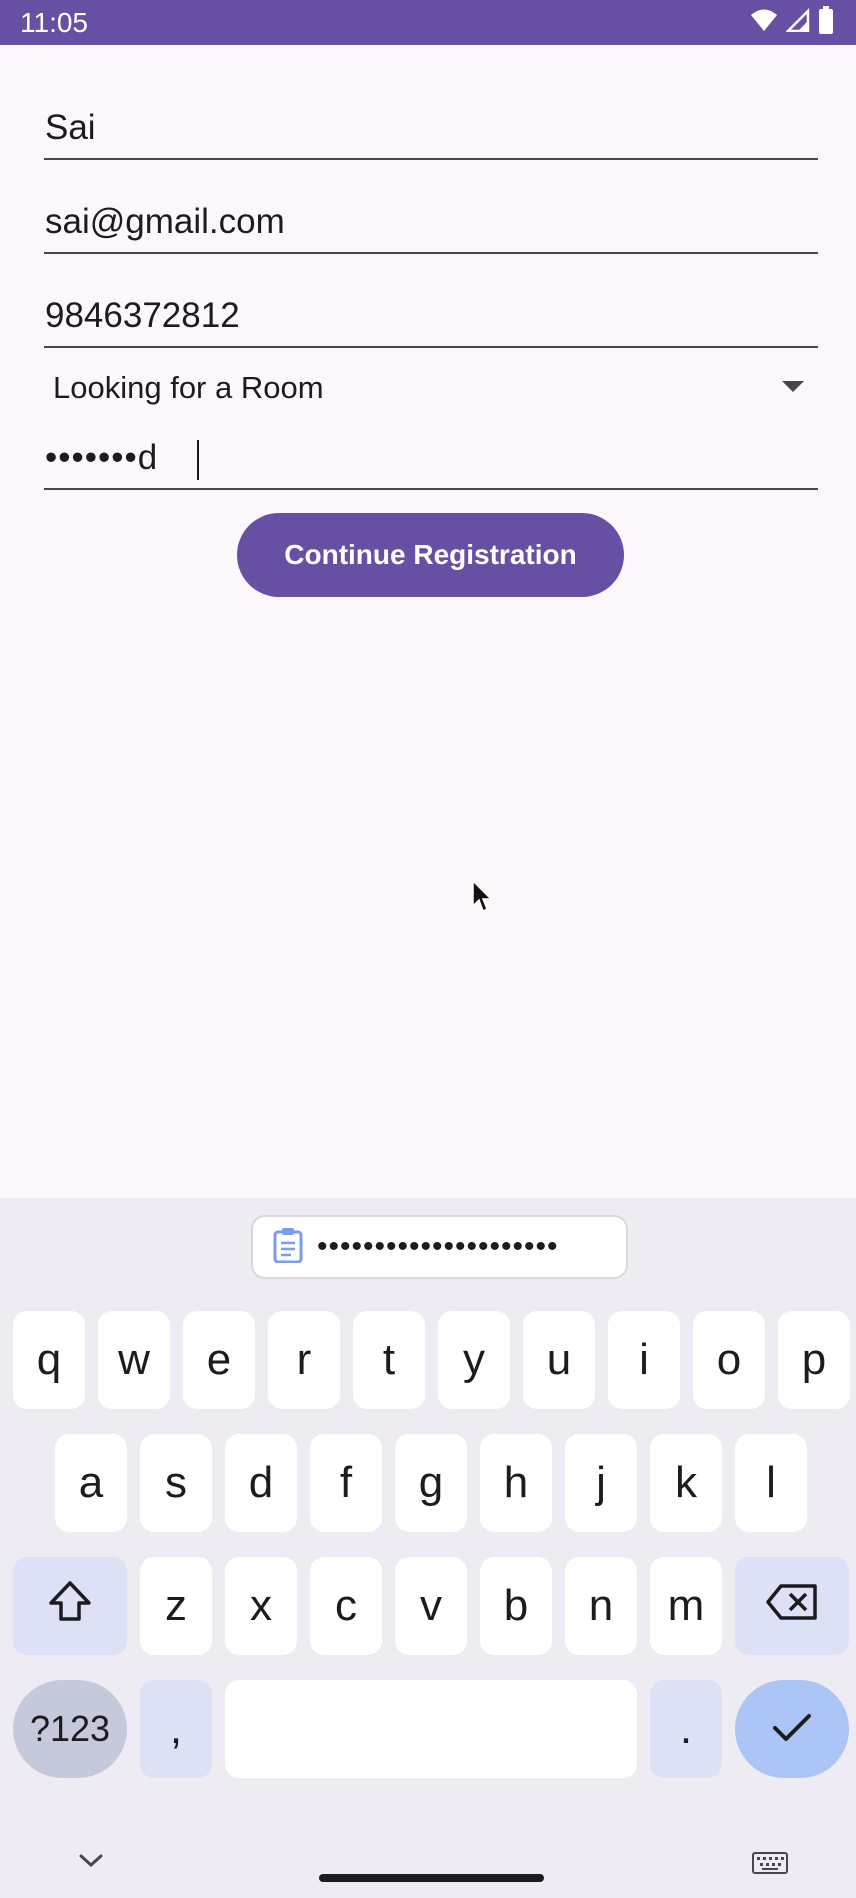 The height and width of the screenshot is (1898, 856). What do you see at coordinates (134, 1360) in the screenshot?
I see `key-w: w` at bounding box center [134, 1360].